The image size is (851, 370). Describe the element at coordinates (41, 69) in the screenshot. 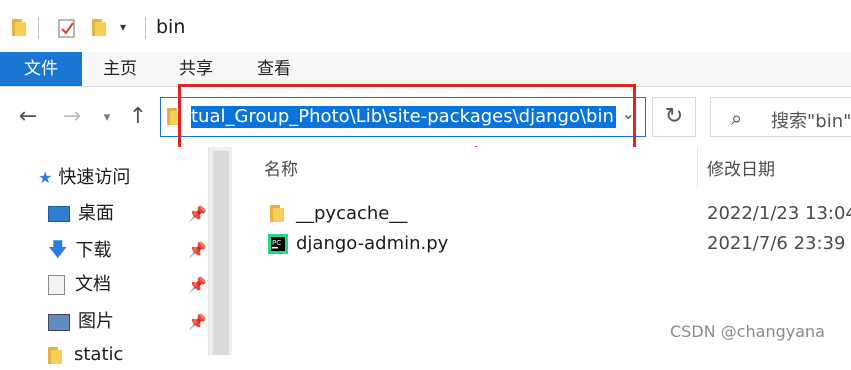

I see `tab-file: 文件` at that location.